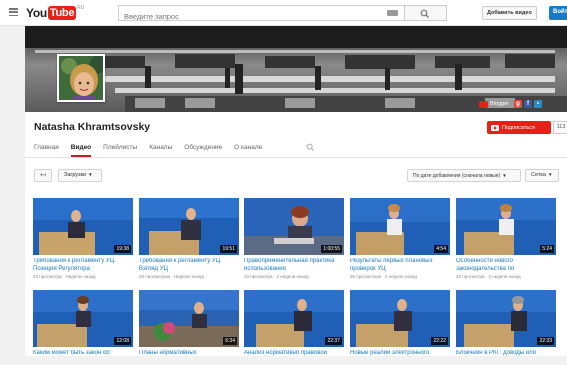  I want to click on video-title: Новые реалии электронного, so click(400, 357).